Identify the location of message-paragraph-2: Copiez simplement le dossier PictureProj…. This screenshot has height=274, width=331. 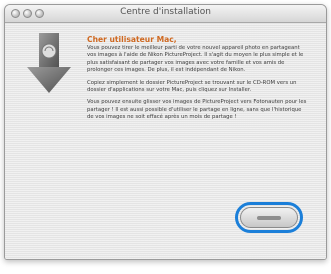
(192, 86).